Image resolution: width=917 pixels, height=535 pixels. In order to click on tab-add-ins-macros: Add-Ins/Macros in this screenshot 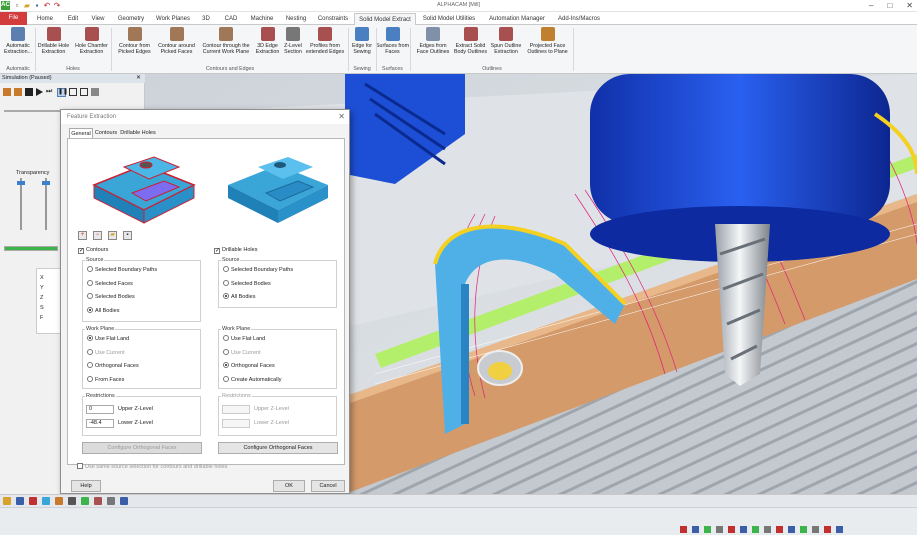, I will do `click(579, 19)`.